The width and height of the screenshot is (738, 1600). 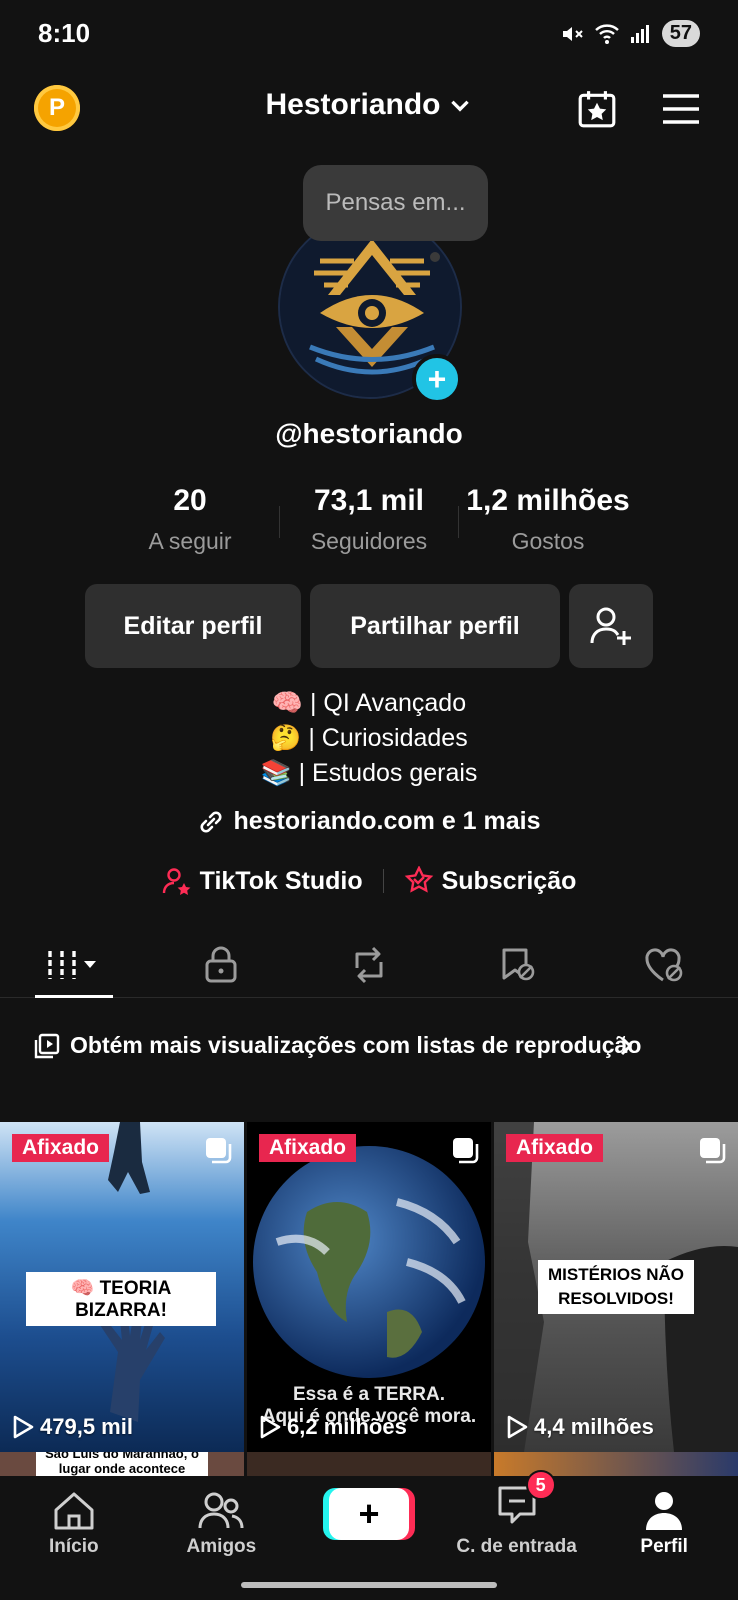 I want to click on subscription-label: Subscrição, so click(x=509, y=880).